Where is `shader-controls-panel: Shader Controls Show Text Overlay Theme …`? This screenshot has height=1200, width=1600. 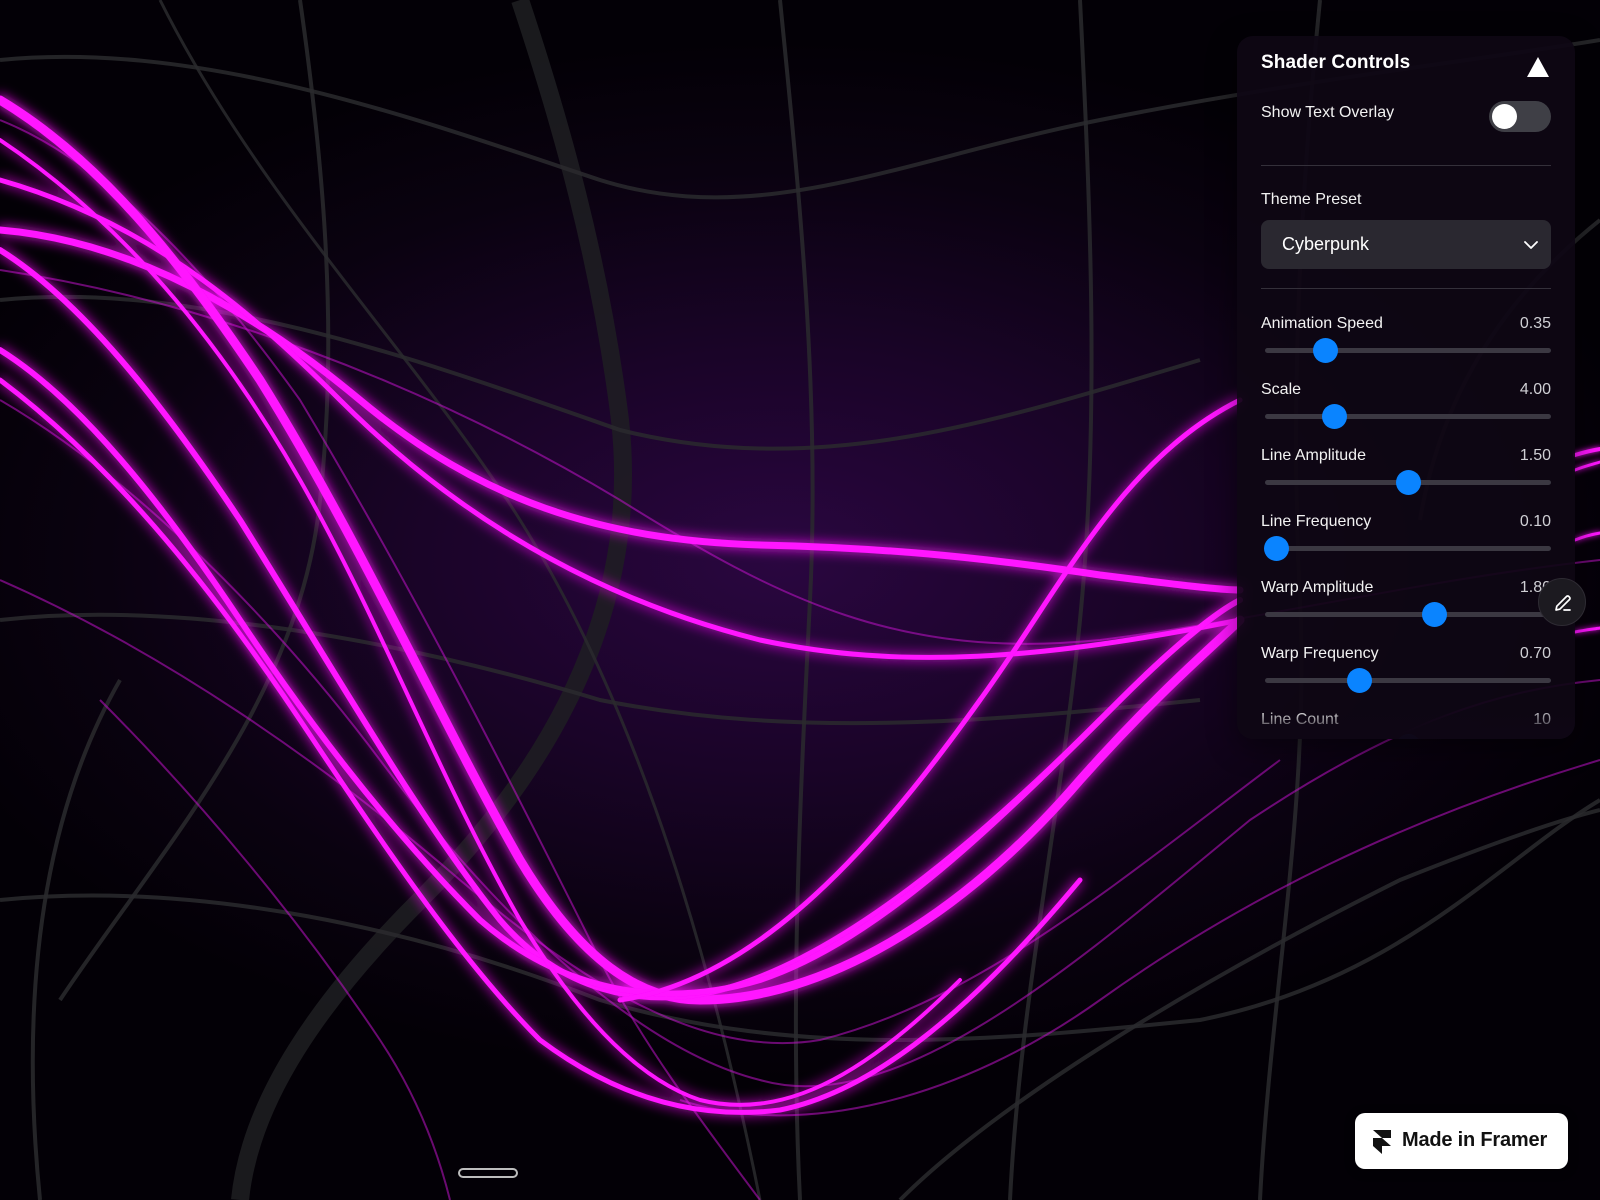 shader-controls-panel: Shader Controls Show Text Overlay Theme … is located at coordinates (1406, 387).